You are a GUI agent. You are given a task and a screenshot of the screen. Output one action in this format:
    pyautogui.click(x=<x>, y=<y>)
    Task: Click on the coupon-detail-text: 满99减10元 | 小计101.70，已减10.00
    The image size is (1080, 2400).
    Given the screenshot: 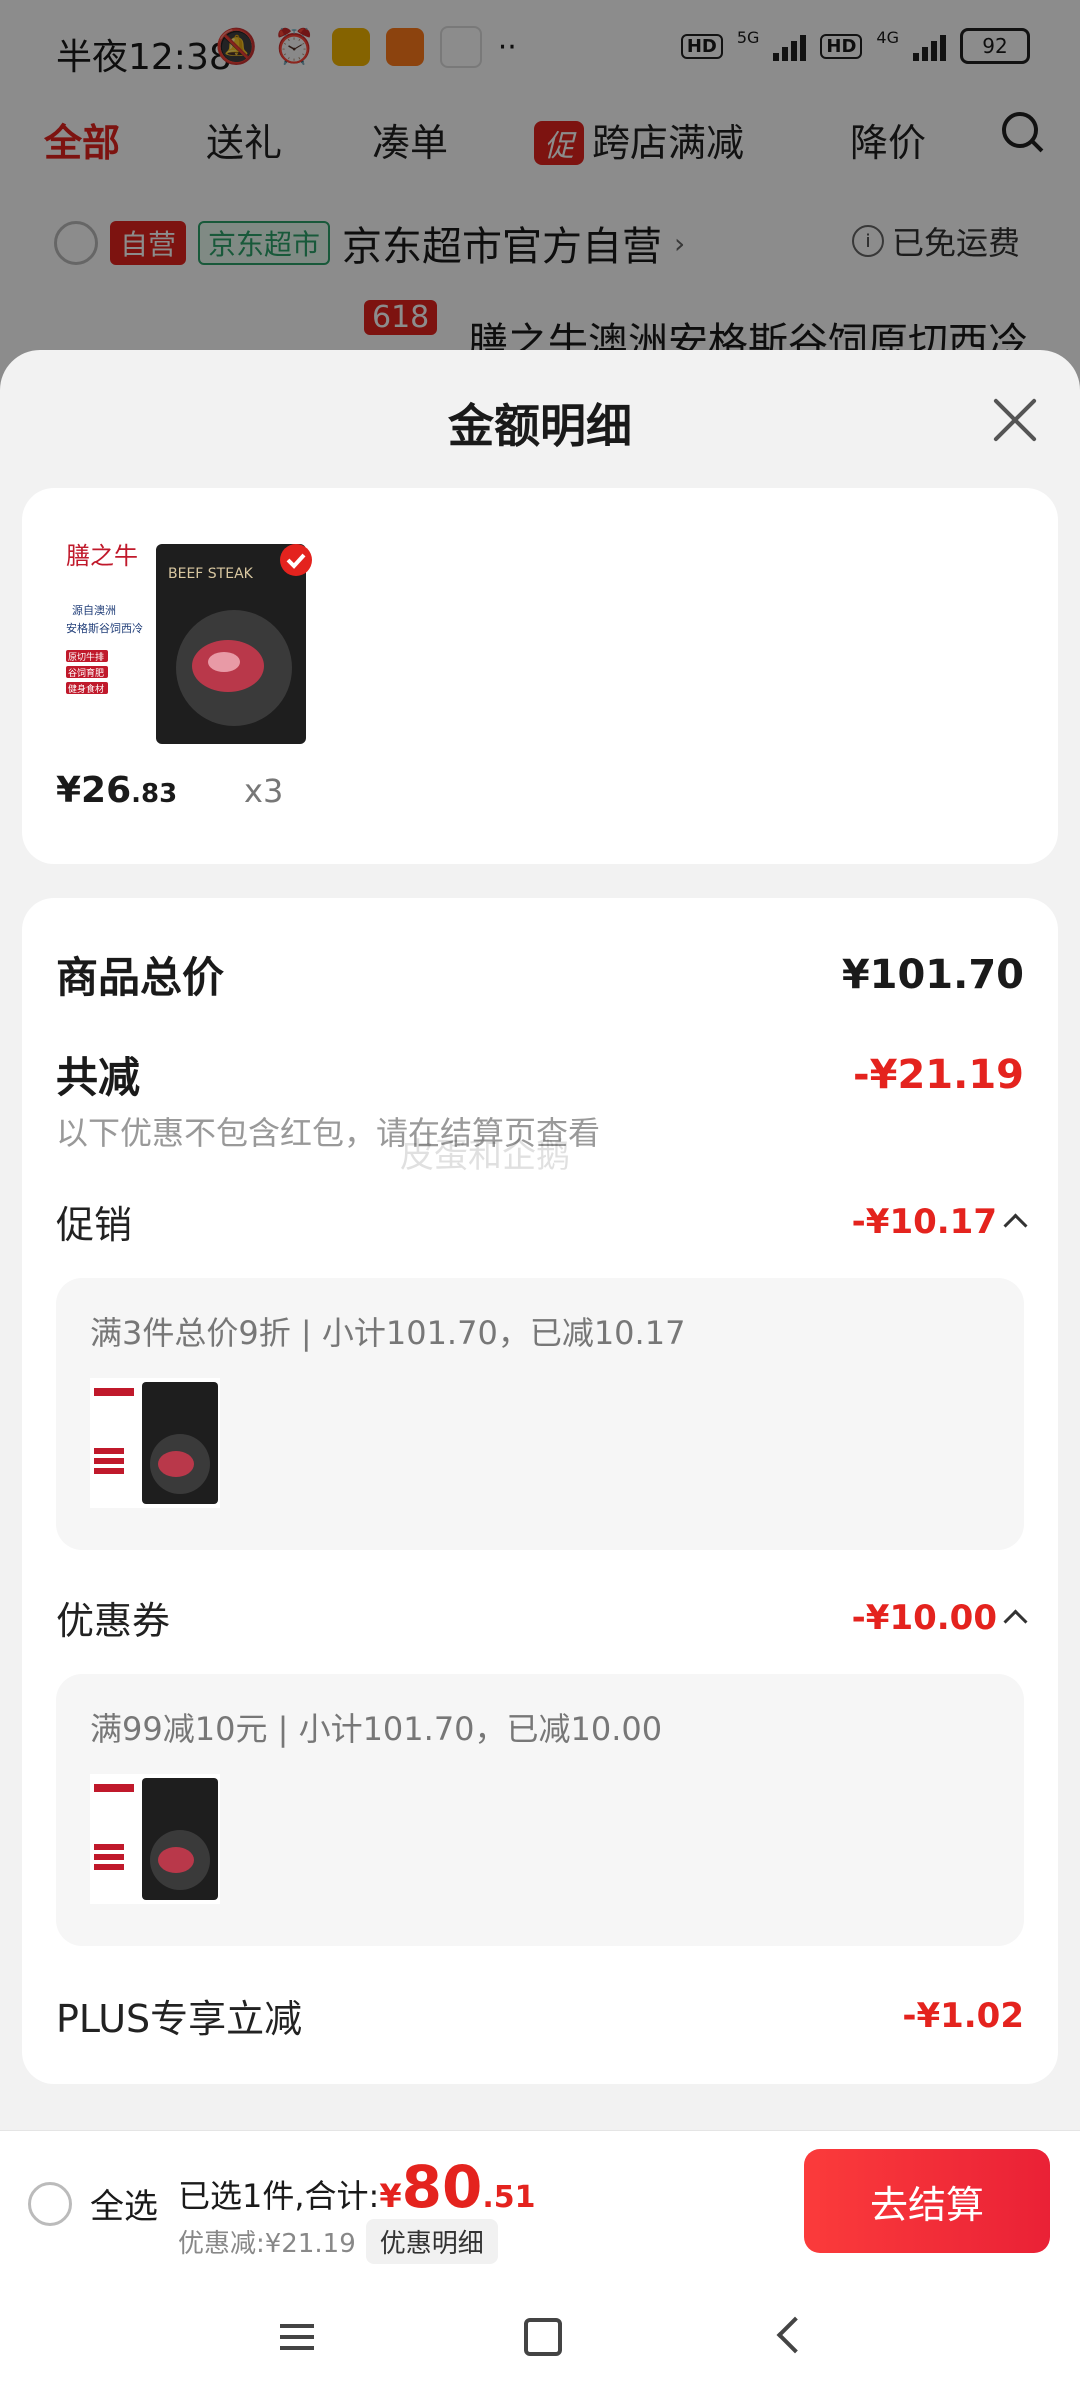 What is the action you would take?
    pyautogui.click(x=376, y=1729)
    